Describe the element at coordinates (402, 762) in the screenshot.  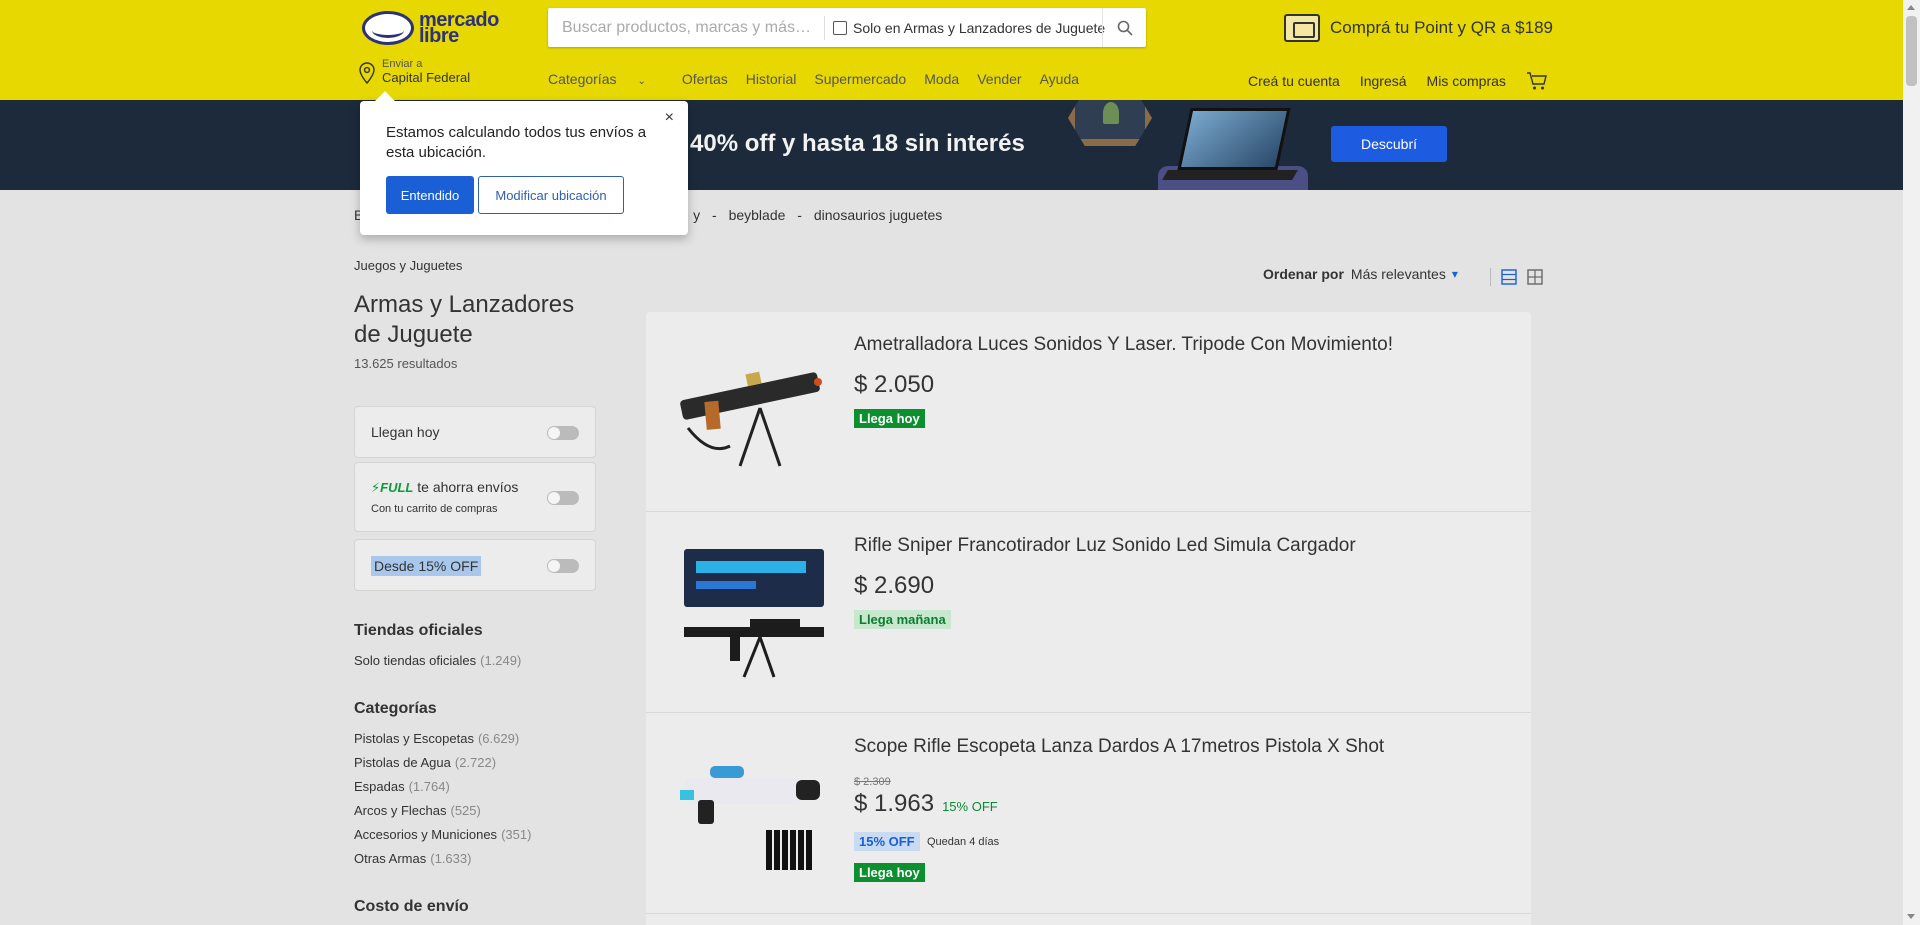
I see `category-name: Pistolas de Agua` at that location.